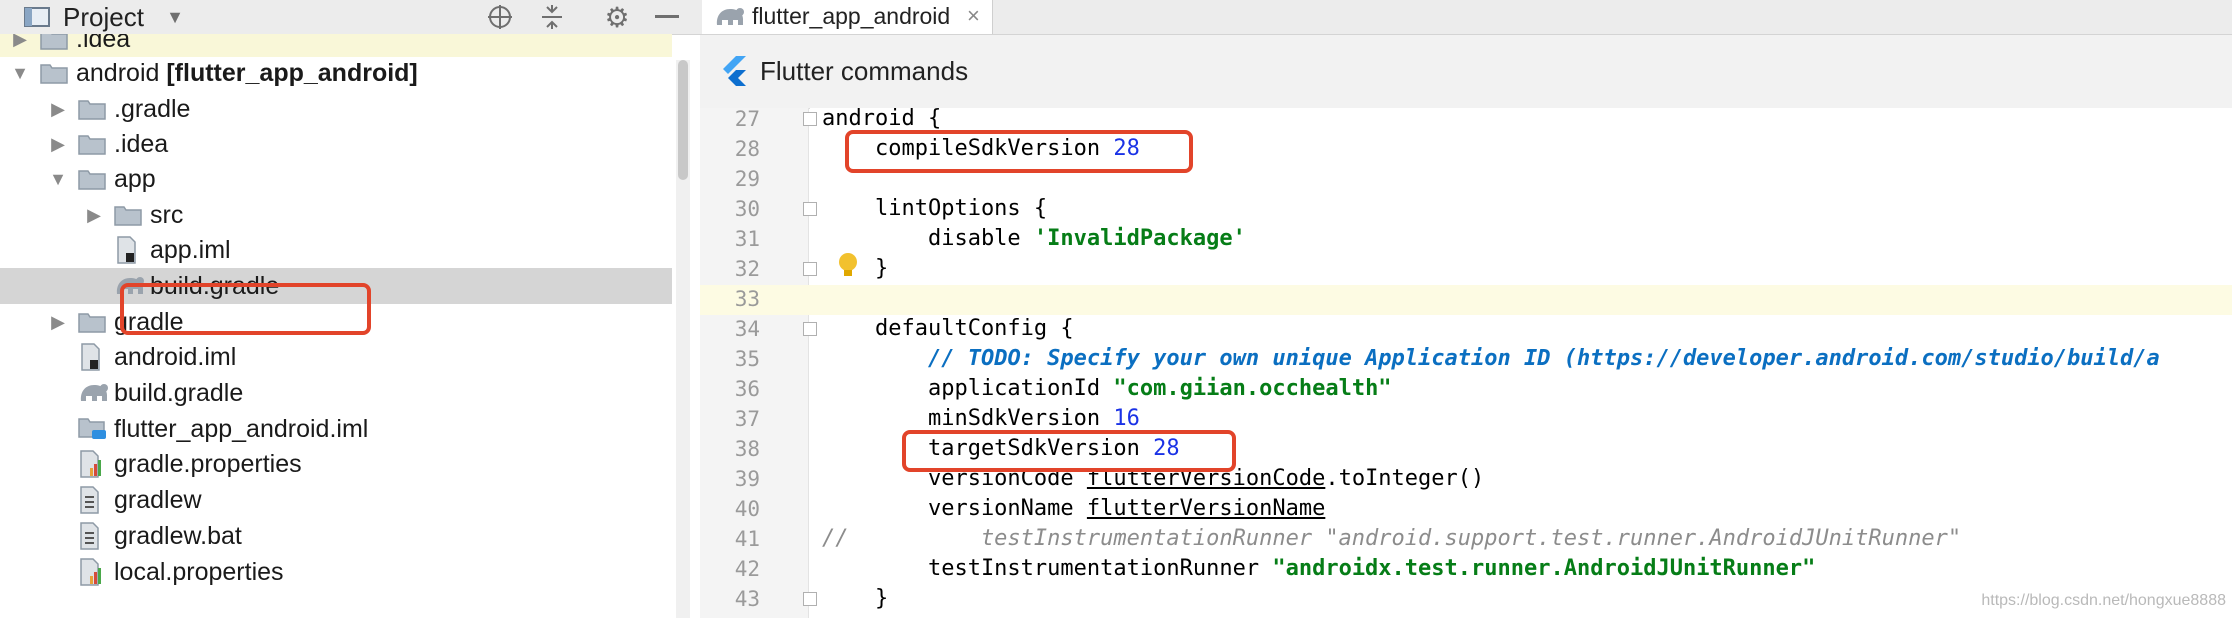 The width and height of the screenshot is (2232, 618). What do you see at coordinates (336, 464) in the screenshot?
I see `tree-item: gradle.properties` at bounding box center [336, 464].